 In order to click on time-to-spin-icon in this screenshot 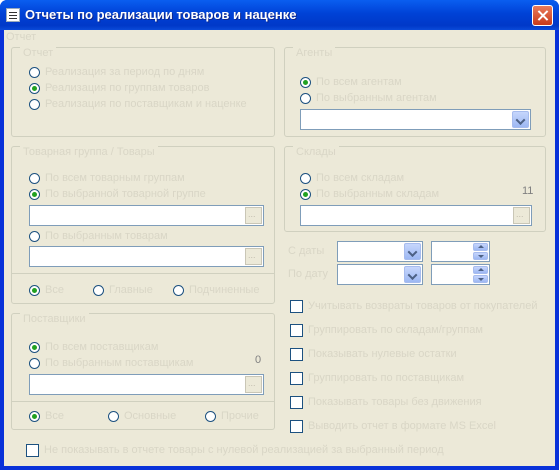, I will do `click(480, 274)`.